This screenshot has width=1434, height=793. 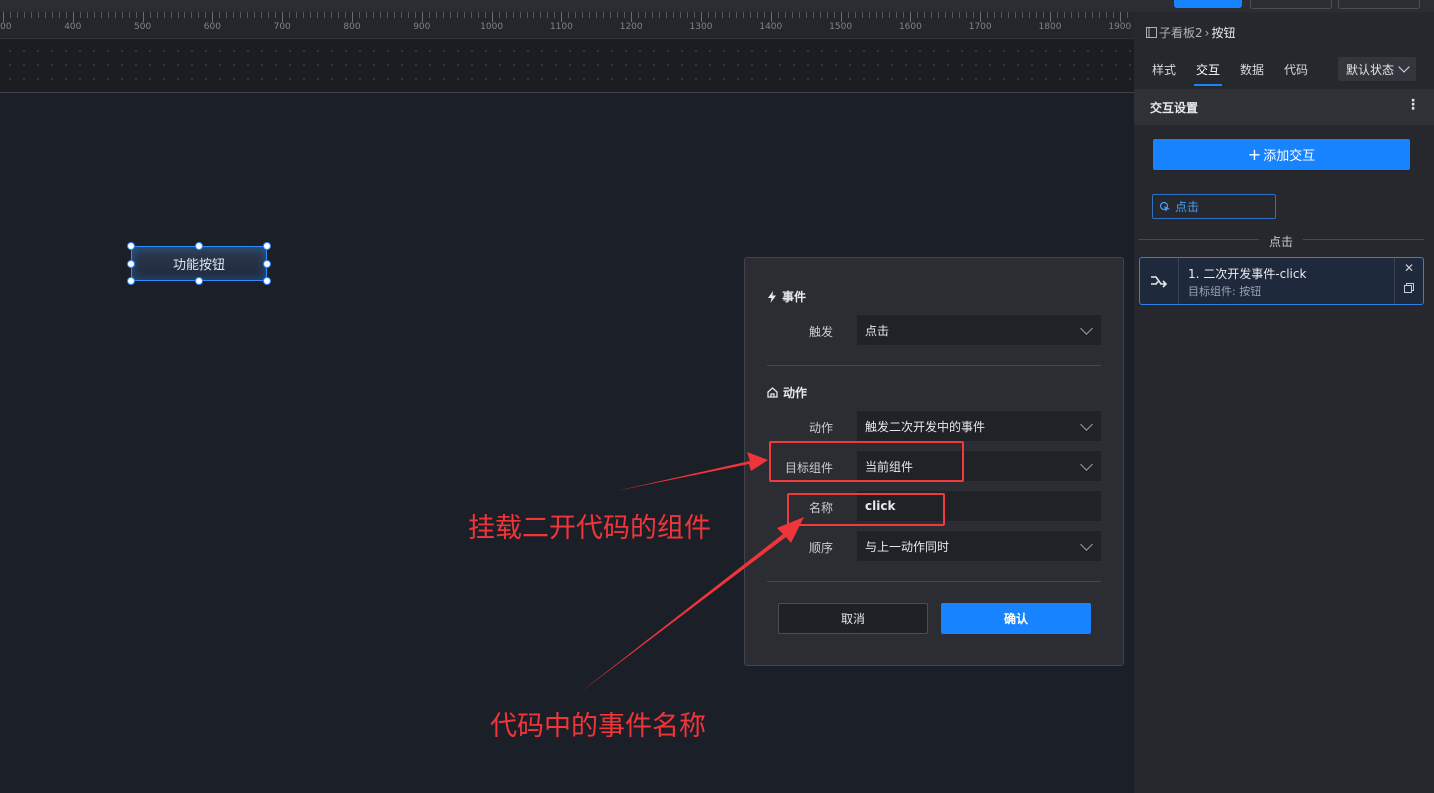 What do you see at coordinates (631, 27) in the screenshot?
I see `ruler-label: 1200` at bounding box center [631, 27].